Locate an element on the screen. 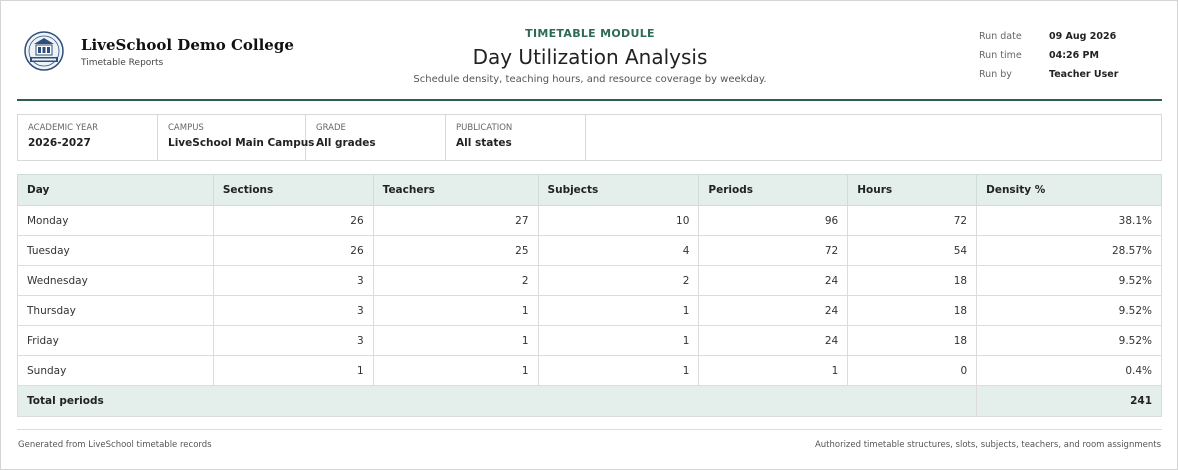  filter-value: All states is located at coordinates (484, 143).